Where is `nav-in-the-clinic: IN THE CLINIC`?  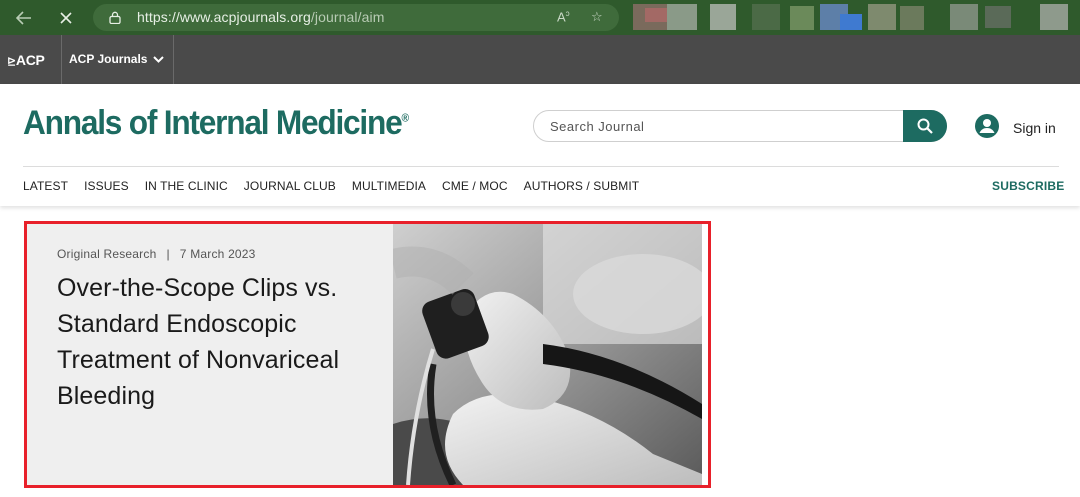
nav-in-the-clinic: IN THE CLINIC is located at coordinates (186, 186).